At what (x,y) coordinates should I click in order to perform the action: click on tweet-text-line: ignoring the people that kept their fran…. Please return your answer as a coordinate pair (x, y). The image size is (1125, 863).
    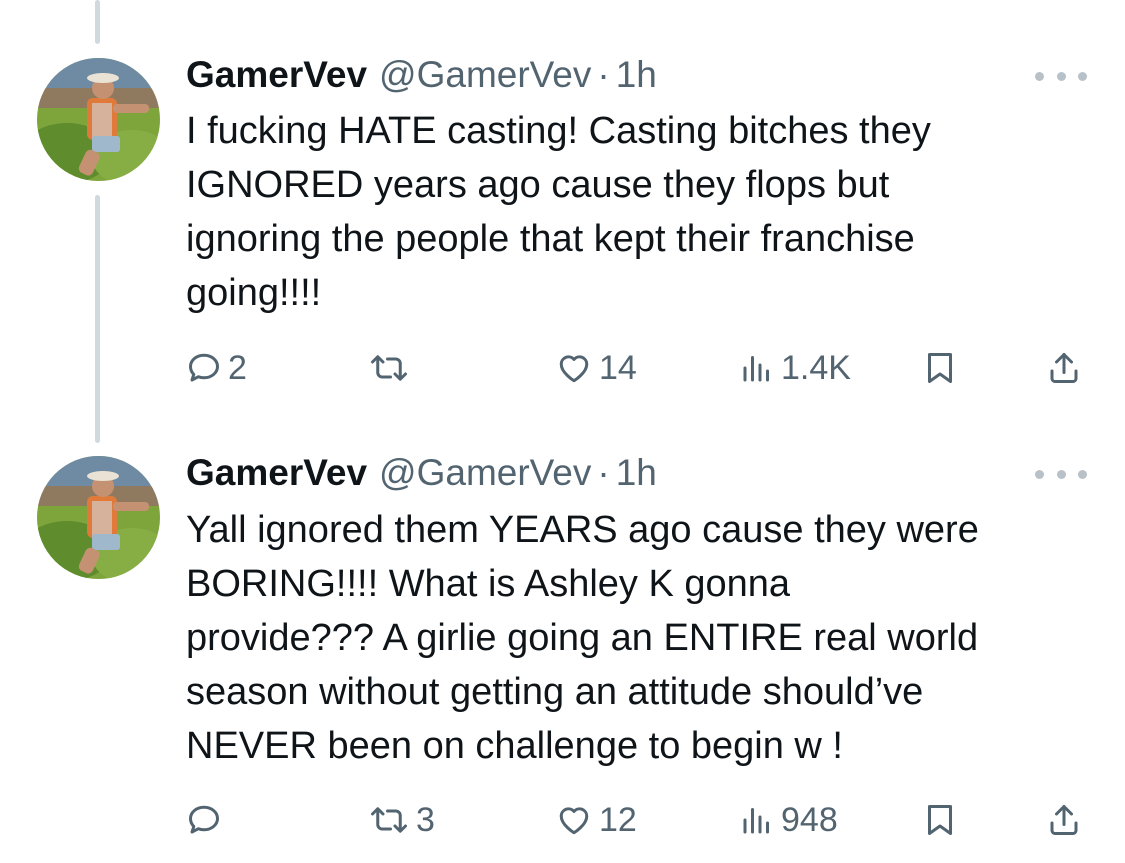
    Looking at the image, I should click on (550, 239).